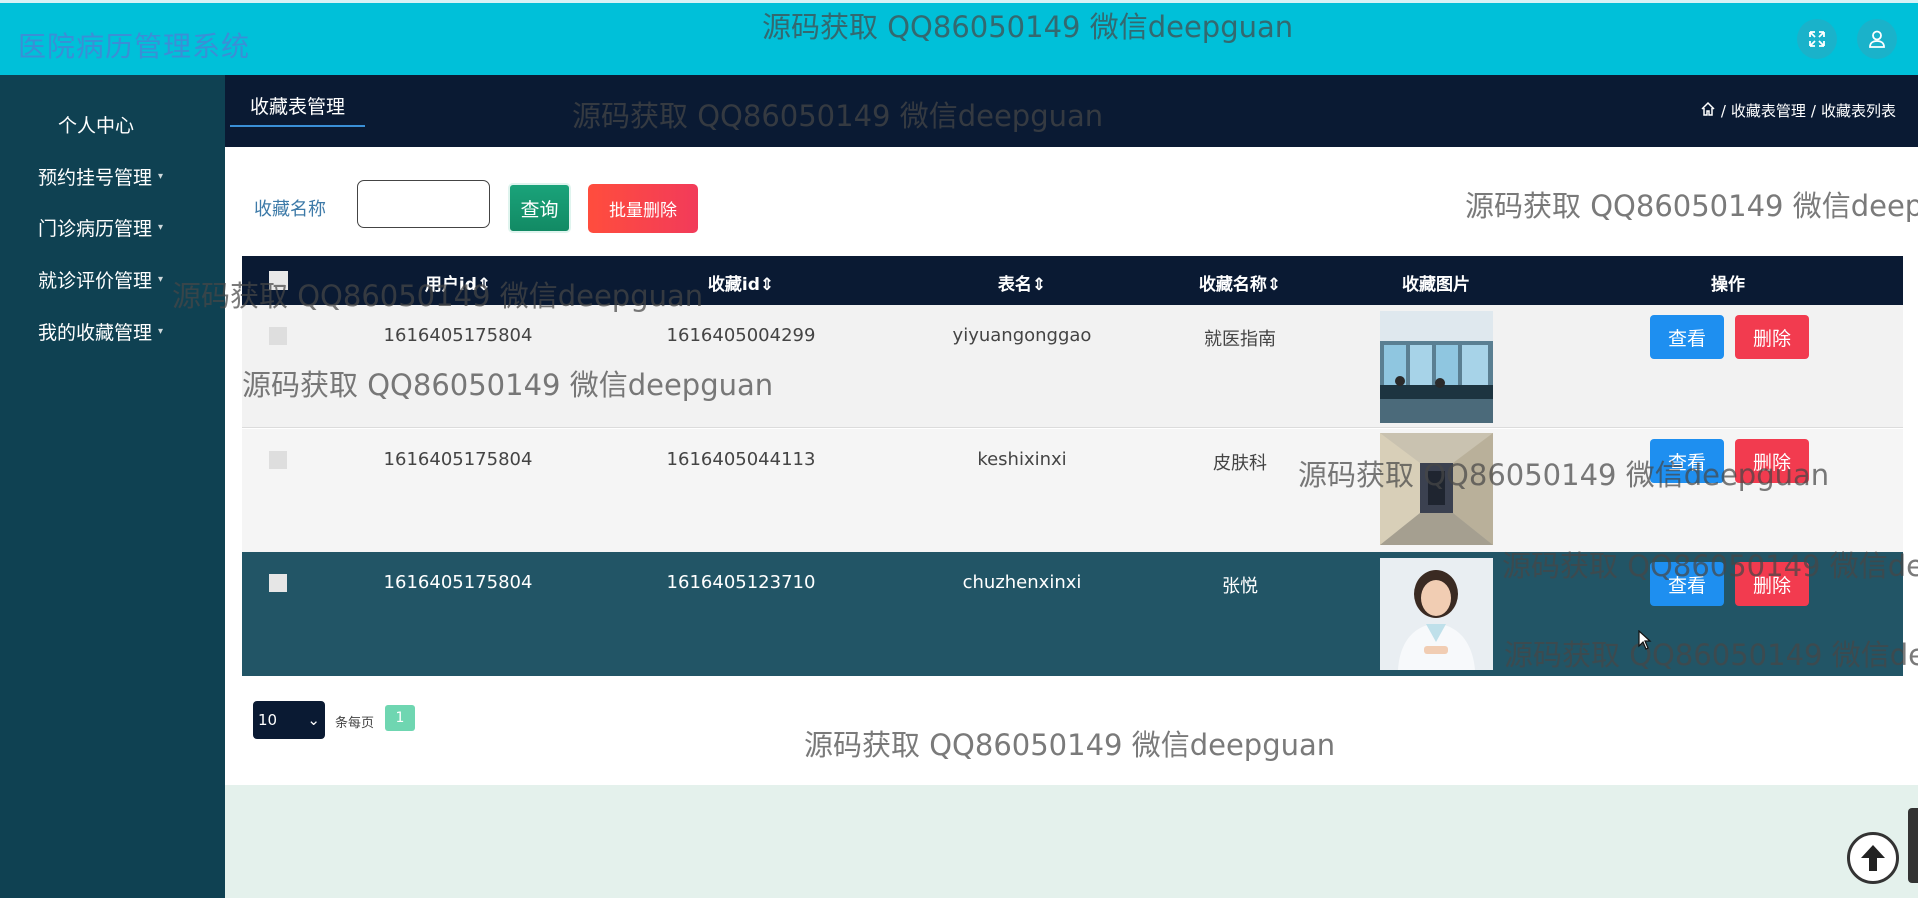  I want to click on page-size-select: 10 ⌄, so click(289, 720).